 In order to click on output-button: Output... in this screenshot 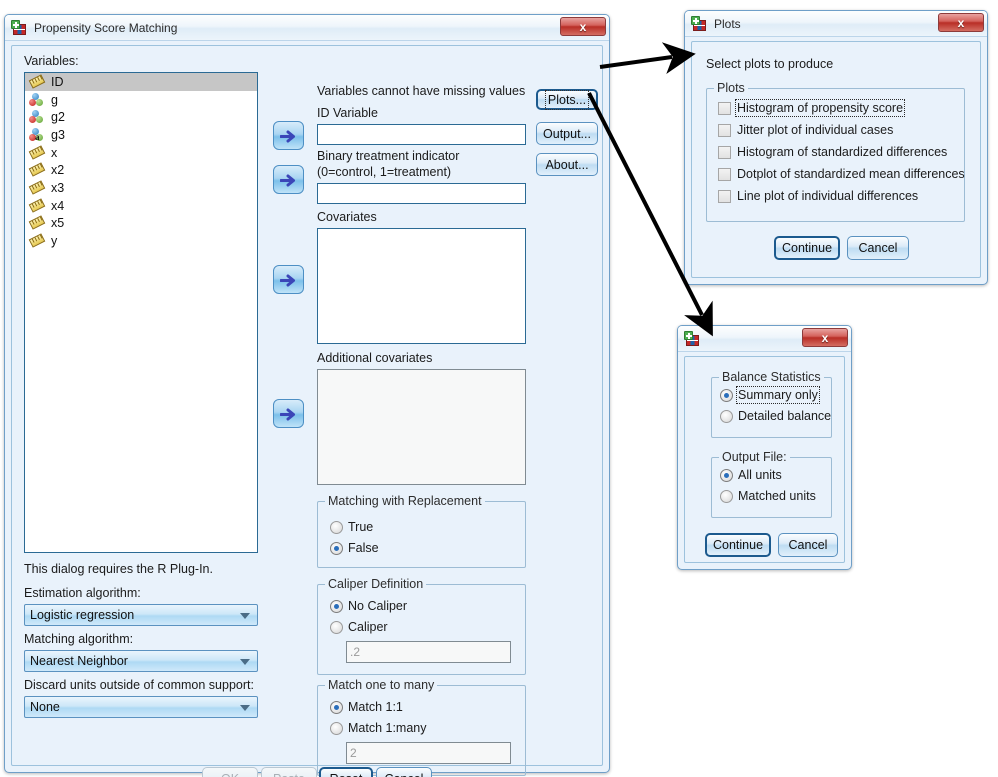, I will do `click(567, 133)`.